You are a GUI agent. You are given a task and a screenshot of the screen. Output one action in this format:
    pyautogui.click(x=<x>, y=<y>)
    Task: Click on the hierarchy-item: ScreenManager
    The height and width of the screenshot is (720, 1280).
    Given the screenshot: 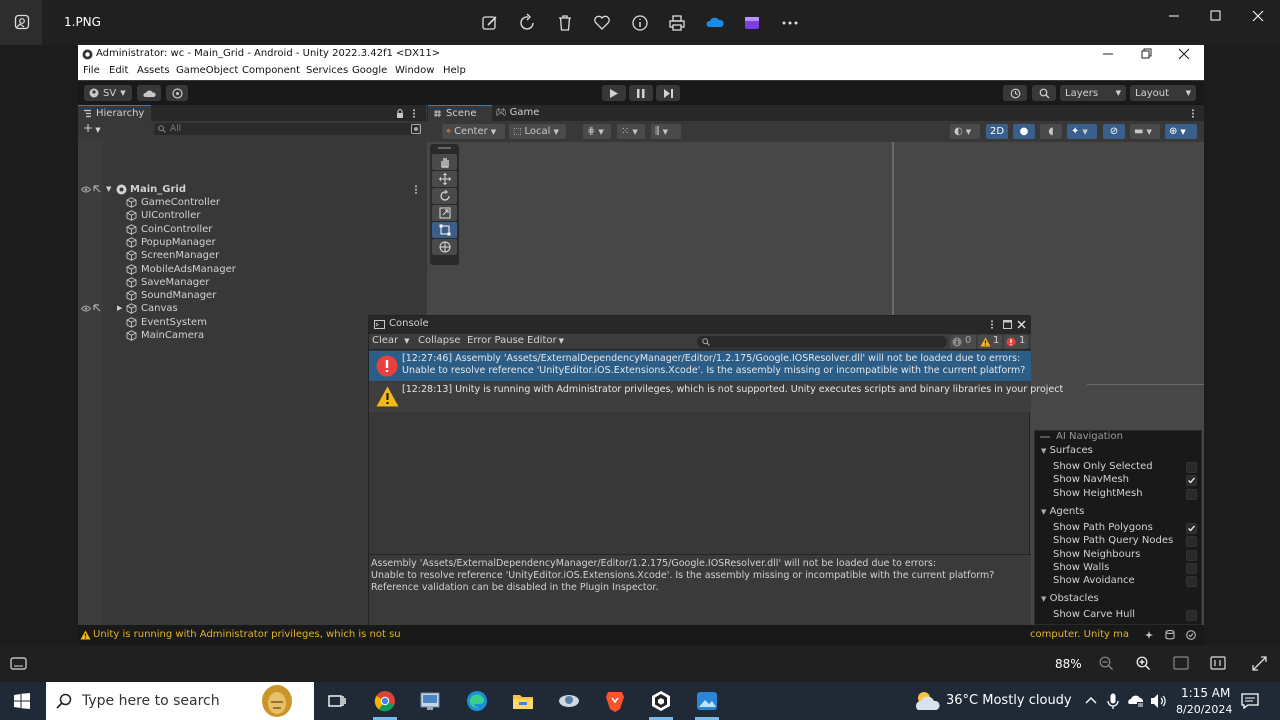 What is the action you would take?
    pyautogui.click(x=252, y=255)
    